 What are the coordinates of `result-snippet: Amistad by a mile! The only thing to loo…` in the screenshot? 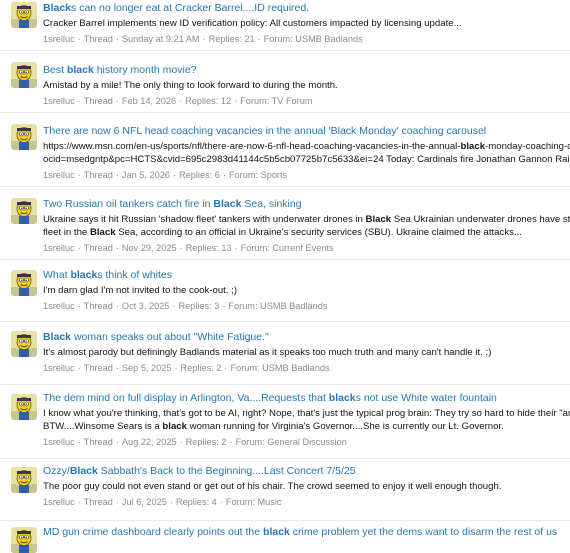 It's located at (190, 85).